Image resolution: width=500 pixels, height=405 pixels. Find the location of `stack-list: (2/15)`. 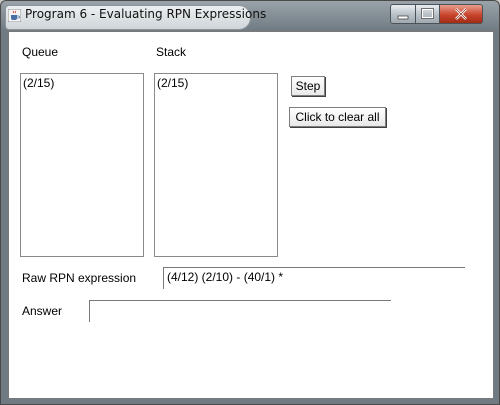

stack-list: (2/15) is located at coordinates (216, 165).